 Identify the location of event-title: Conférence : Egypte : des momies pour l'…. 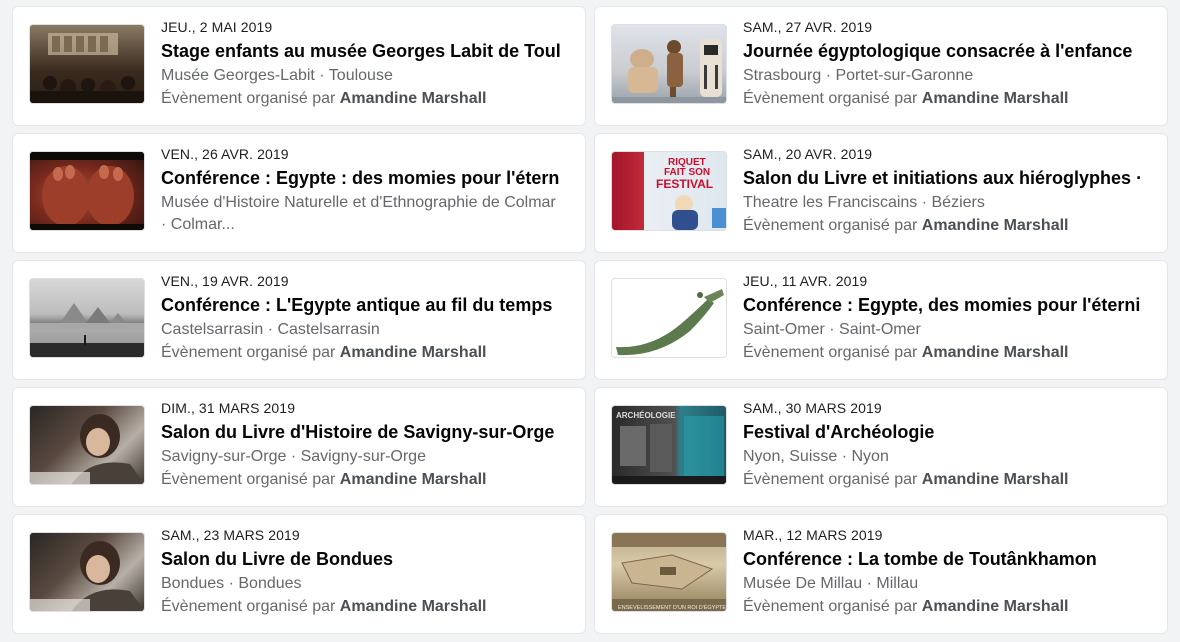
(361, 178).